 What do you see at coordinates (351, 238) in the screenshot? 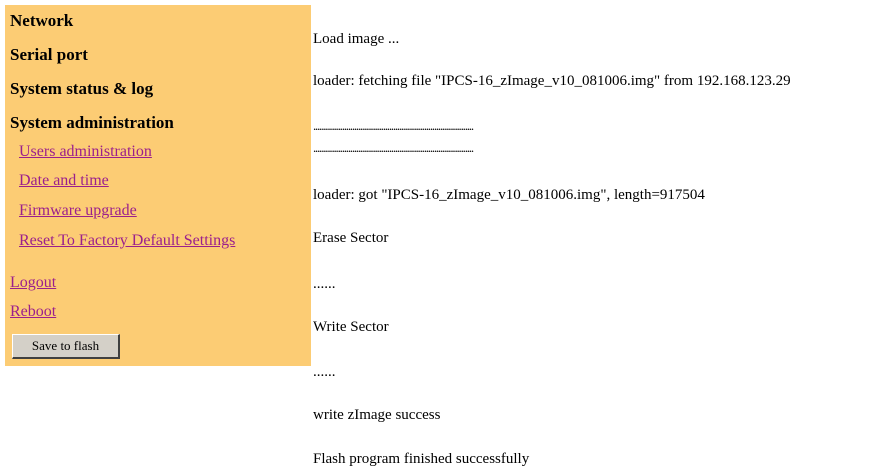
I see `log-line: Erase Sector` at bounding box center [351, 238].